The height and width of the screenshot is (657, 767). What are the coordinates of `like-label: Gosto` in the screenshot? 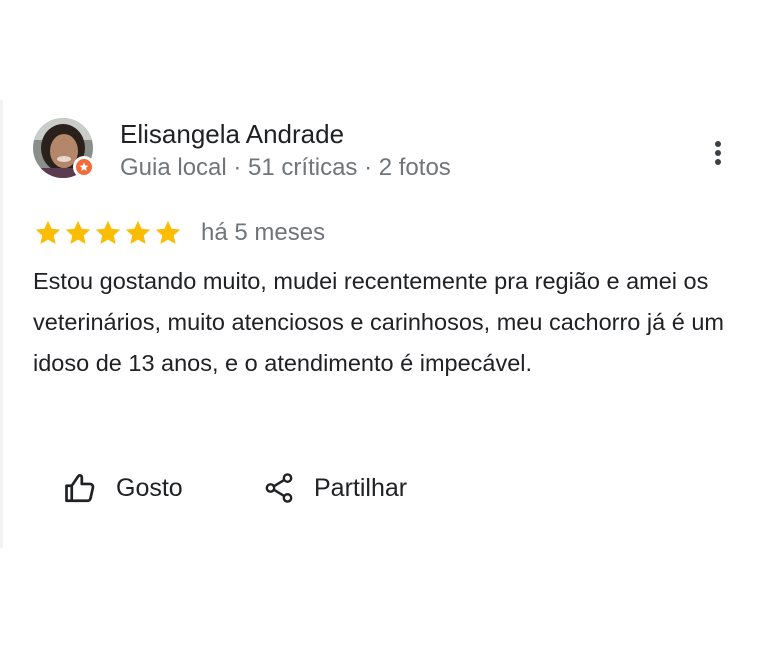 It's located at (149, 488).